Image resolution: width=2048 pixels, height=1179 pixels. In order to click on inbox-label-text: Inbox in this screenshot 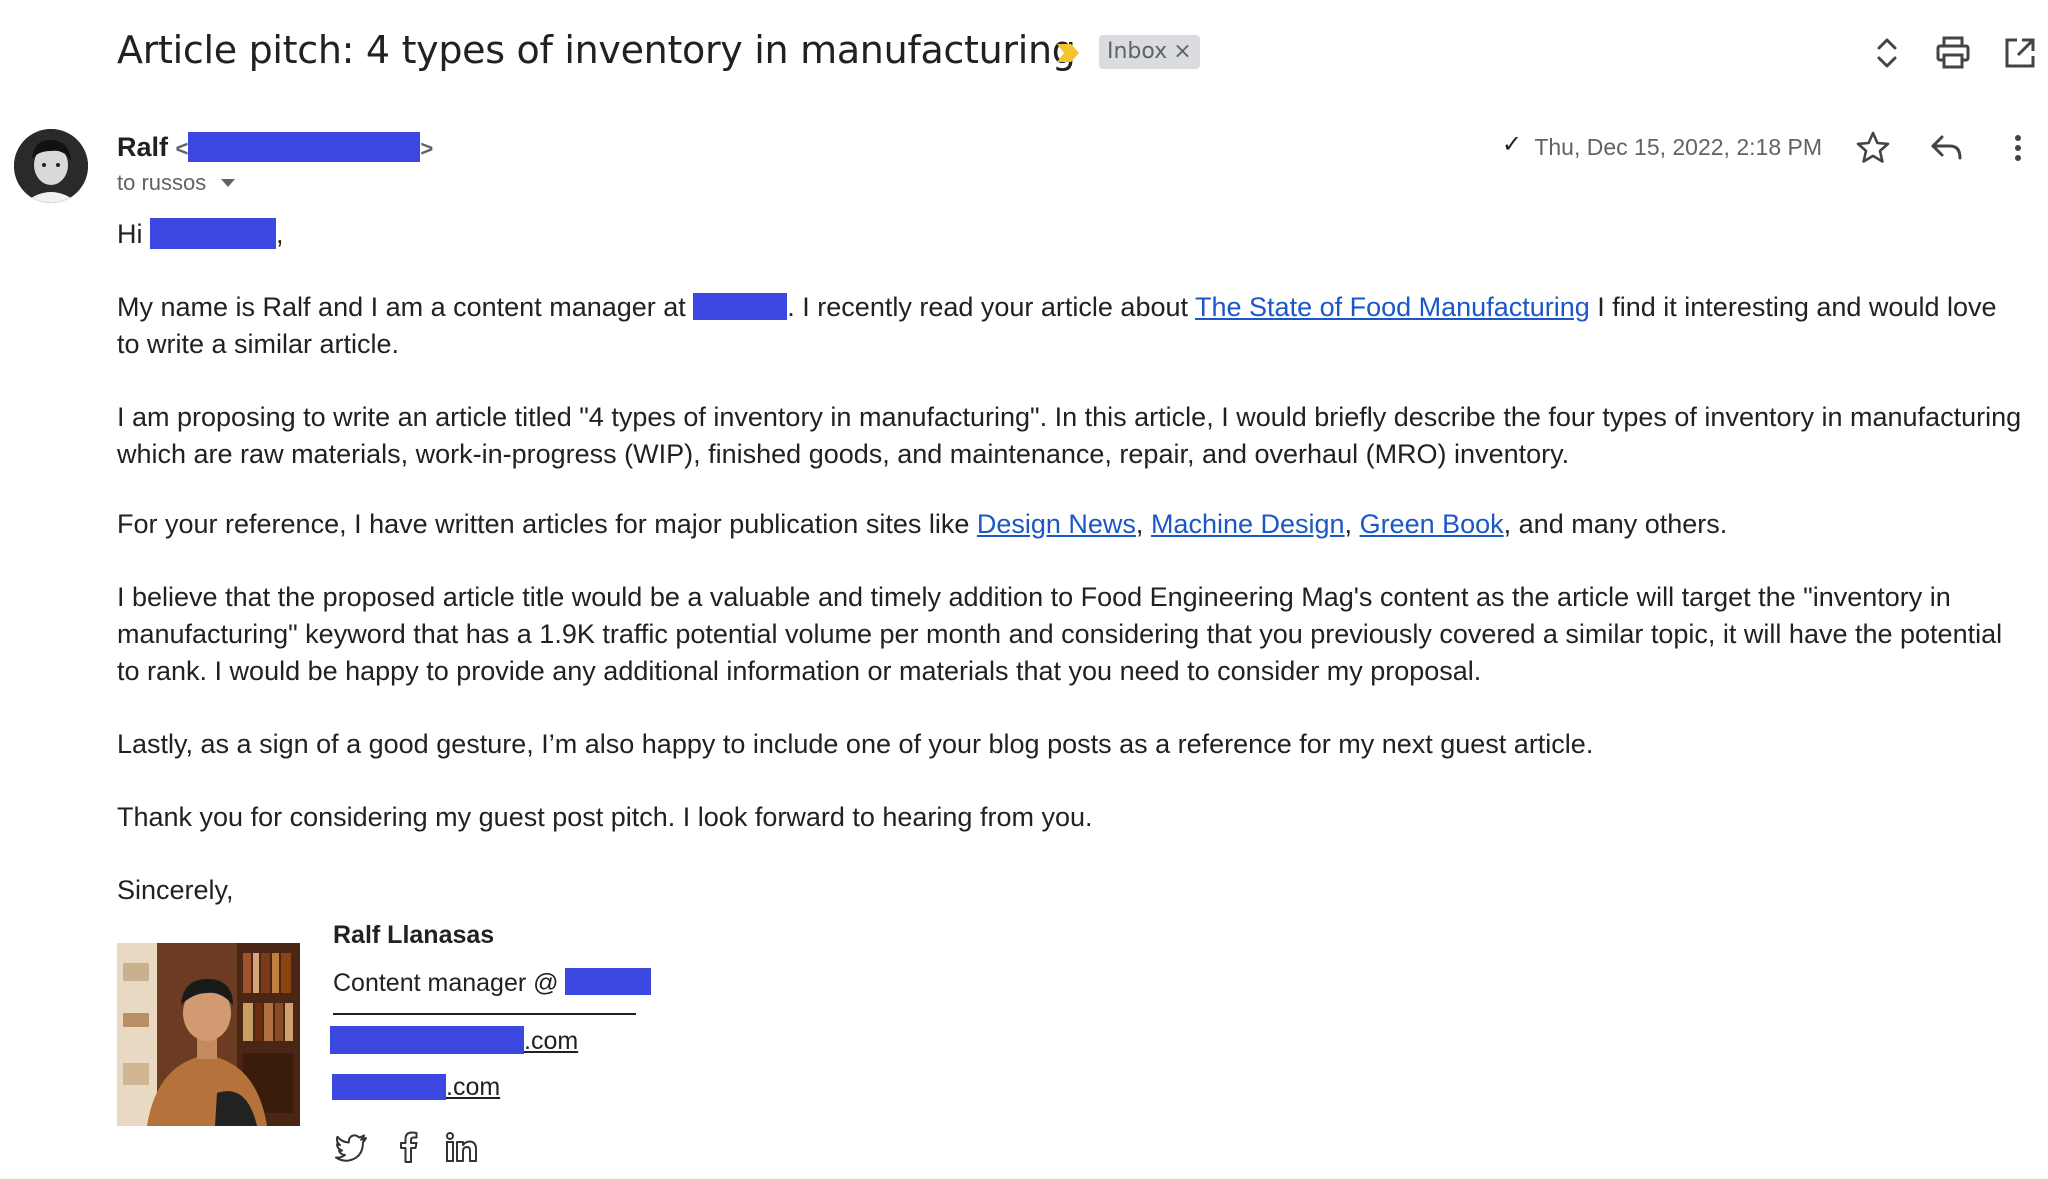, I will do `click(1137, 51)`.